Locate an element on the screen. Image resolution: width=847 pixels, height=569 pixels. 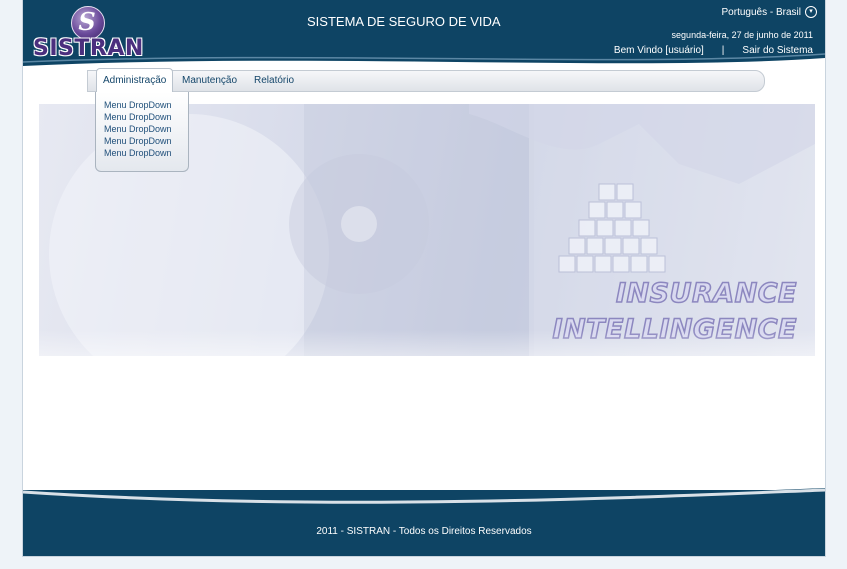
language-selector: Português - Brasil ▾ is located at coordinates (769, 12).